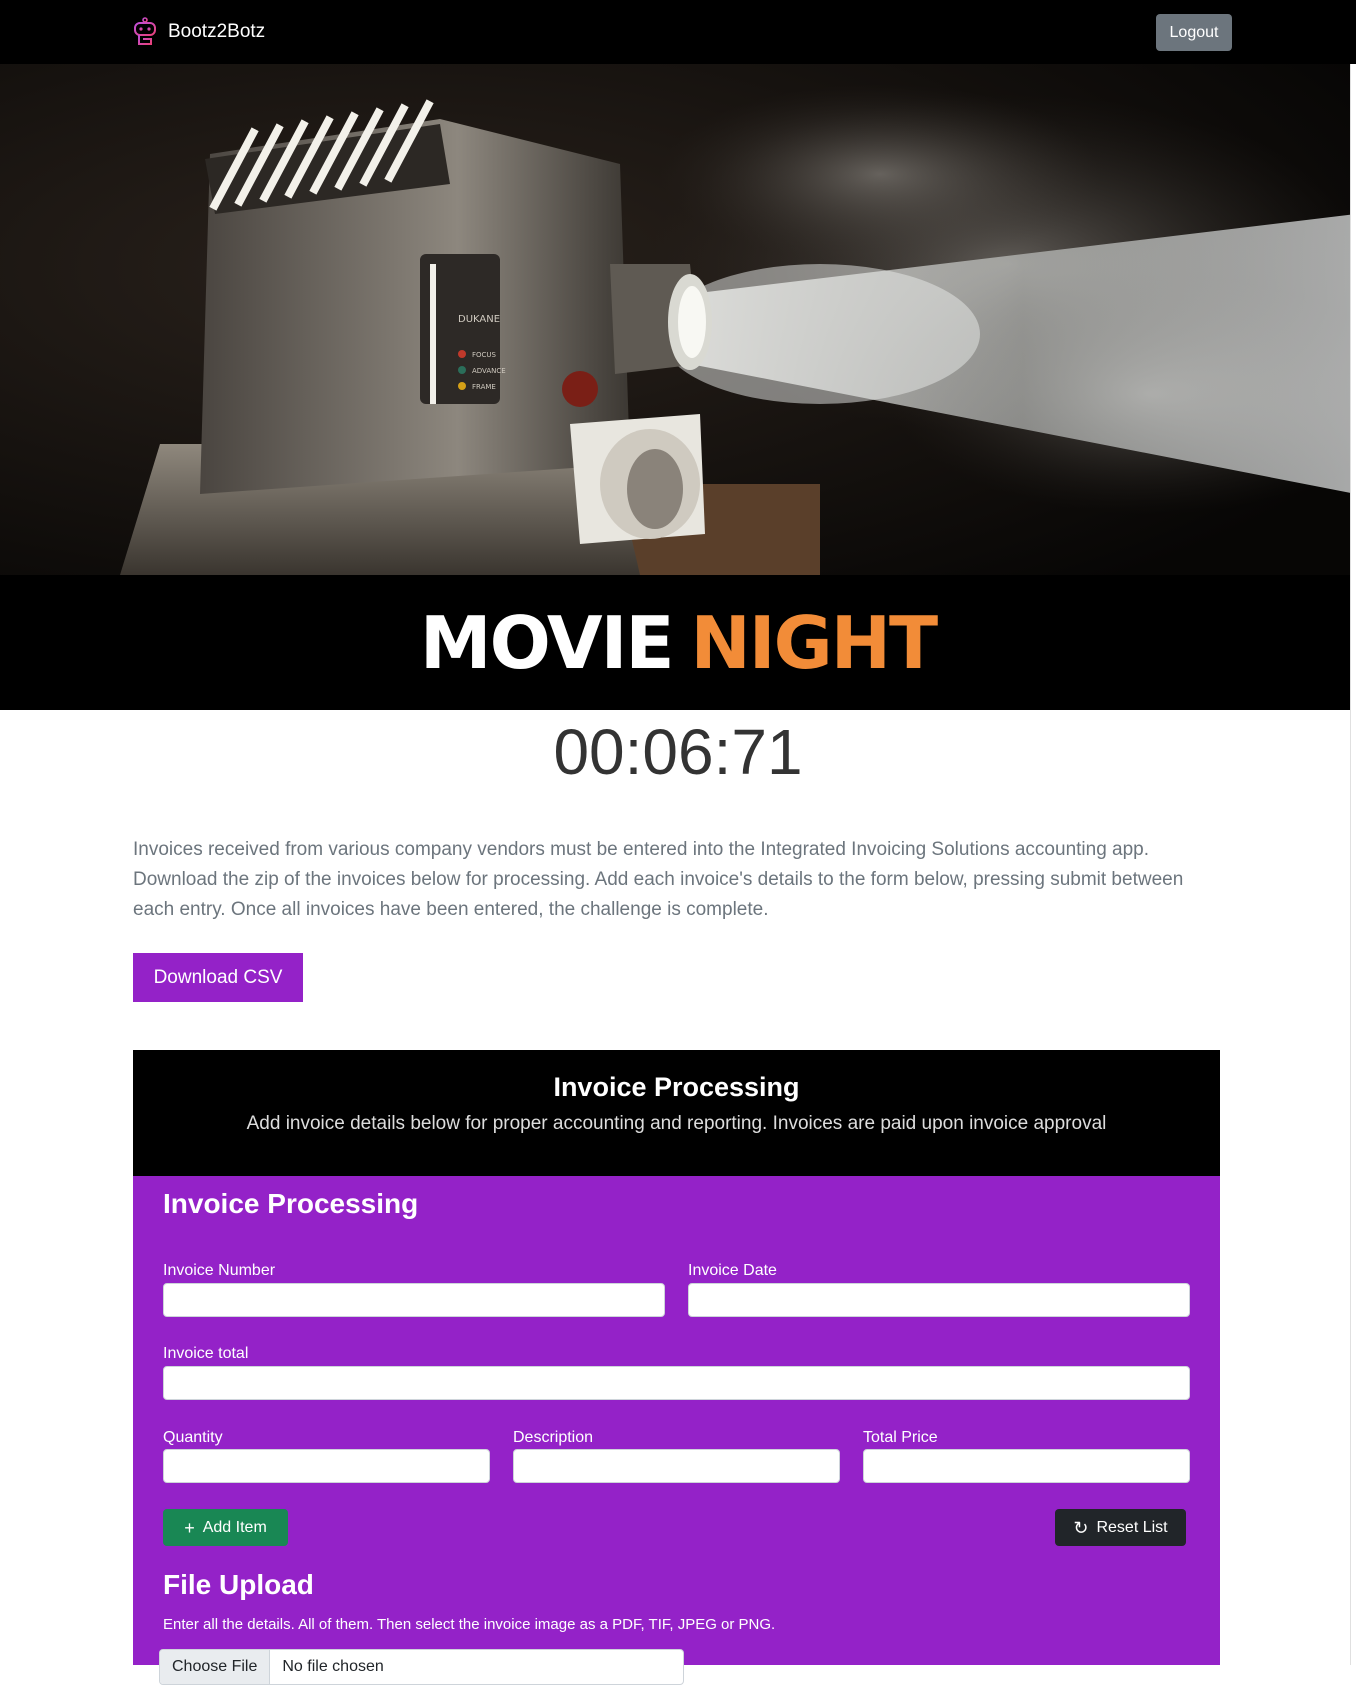  I want to click on reset-icon: ↻, so click(1081, 1527).